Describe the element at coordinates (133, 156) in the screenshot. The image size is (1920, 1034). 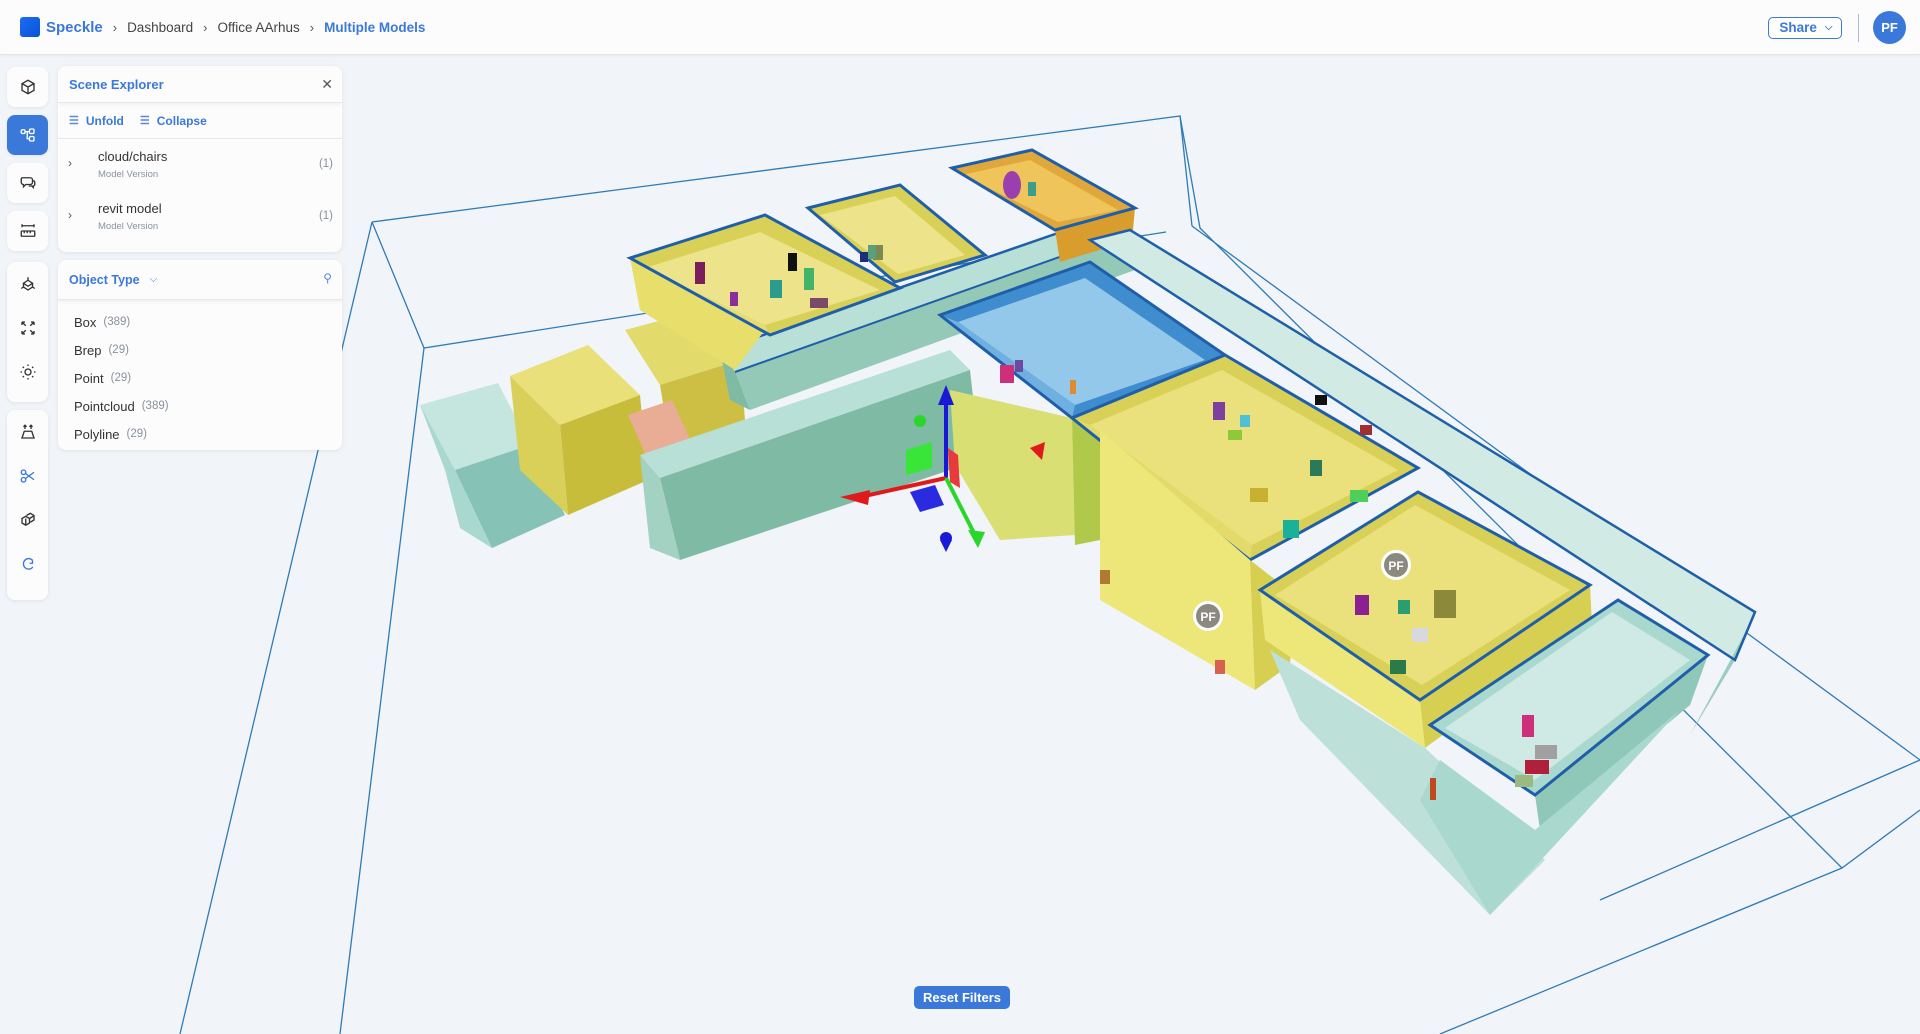
I see `model-name: cloud/chairs` at that location.